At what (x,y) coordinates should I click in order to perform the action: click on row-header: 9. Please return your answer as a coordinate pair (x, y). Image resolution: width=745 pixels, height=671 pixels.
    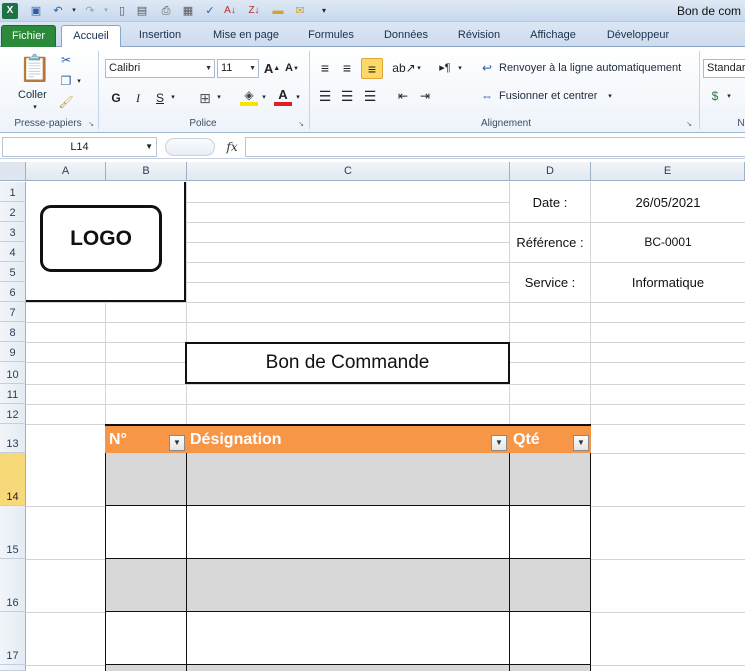
    Looking at the image, I should click on (13, 352).